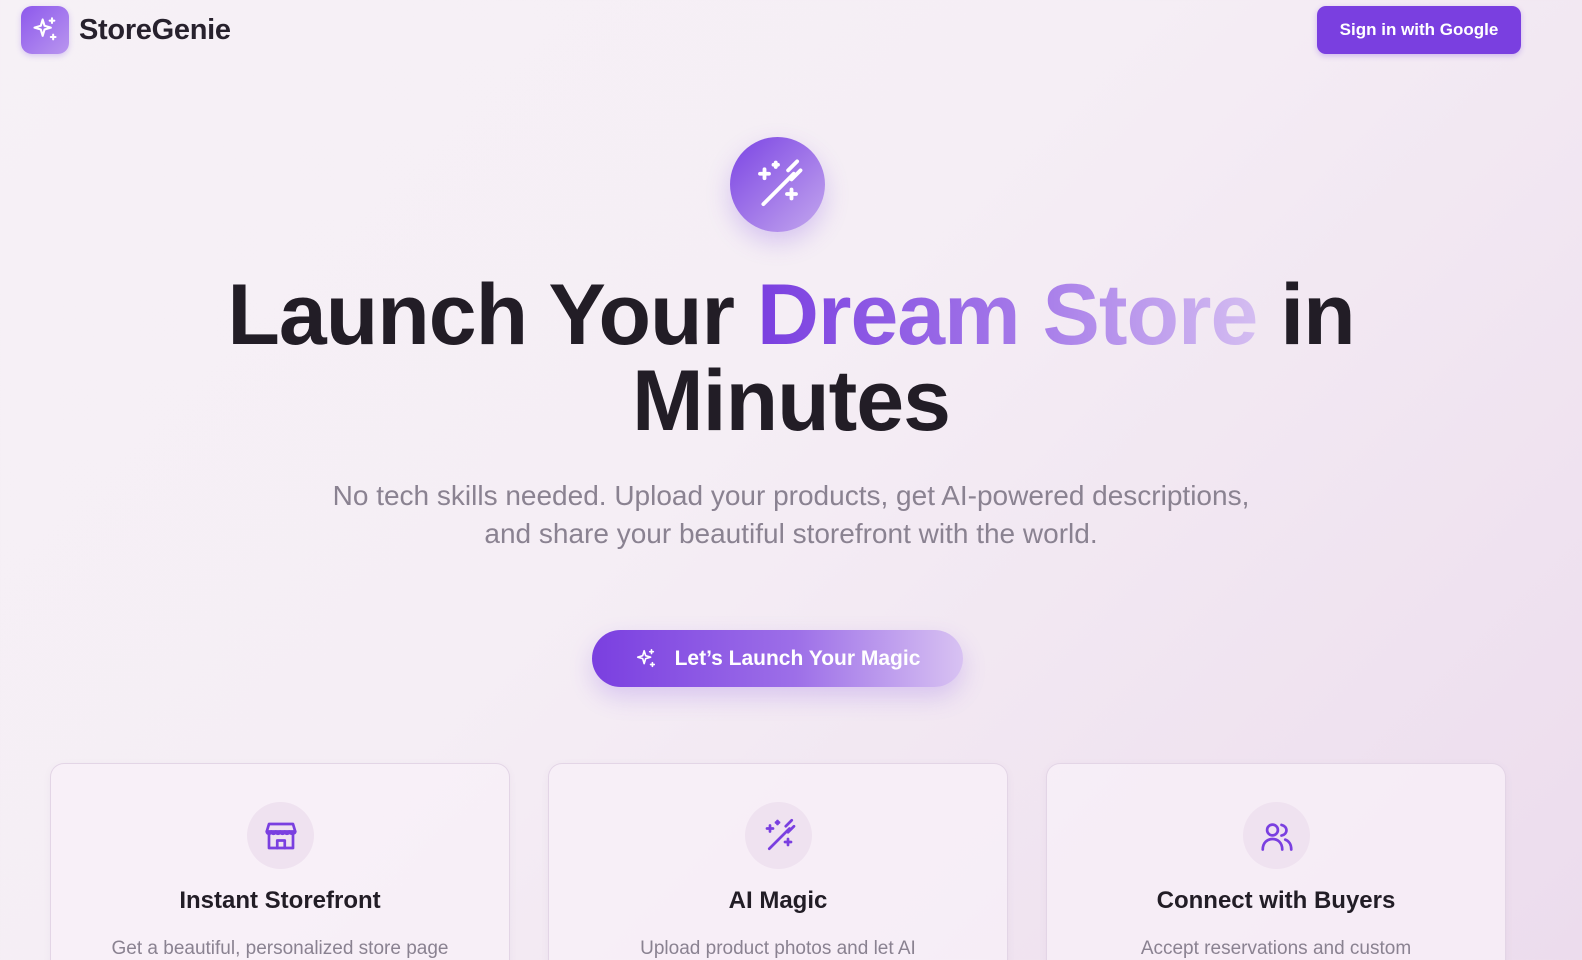 This screenshot has width=1582, height=960. What do you see at coordinates (778, 948) in the screenshot?
I see `feature-description: Upload product photos and let AI` at bounding box center [778, 948].